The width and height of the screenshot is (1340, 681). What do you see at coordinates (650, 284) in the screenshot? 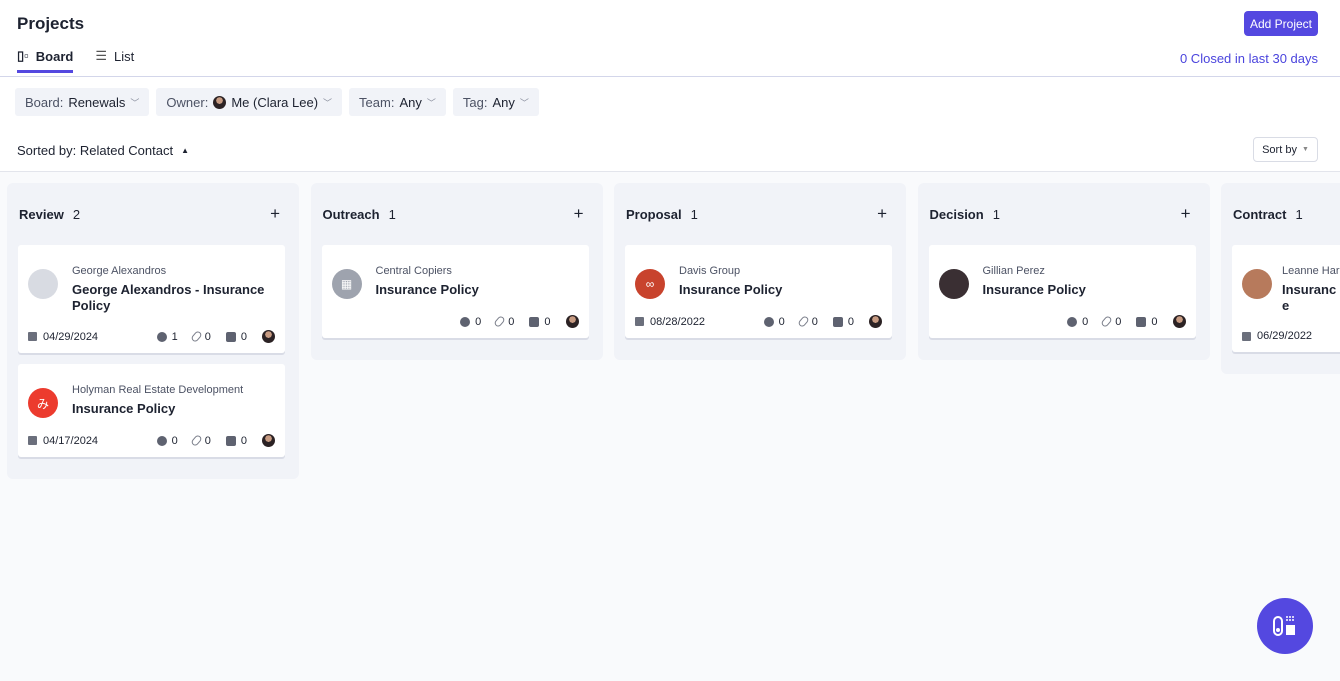
I see `company-logo: ∞` at bounding box center [650, 284].